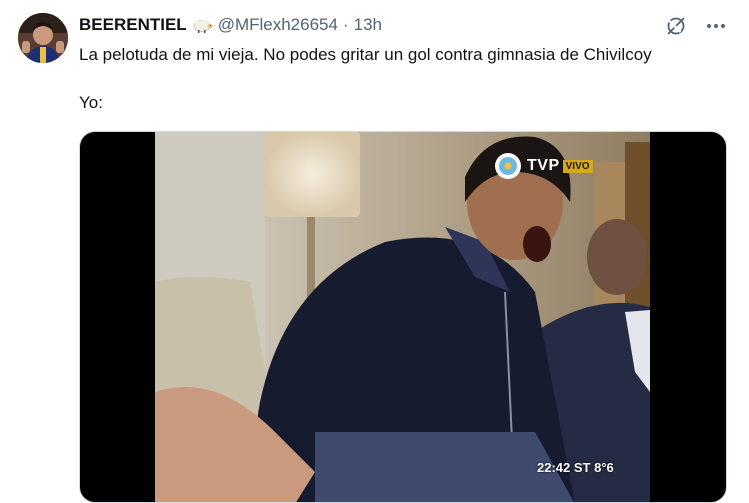 Image resolution: width=749 pixels, height=503 pixels. Describe the element at coordinates (696, 26) in the screenshot. I see `tweet-actions` at that location.